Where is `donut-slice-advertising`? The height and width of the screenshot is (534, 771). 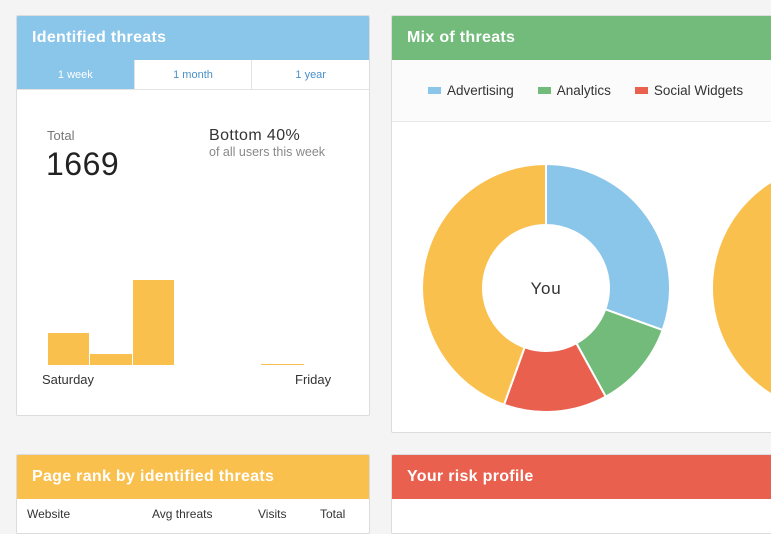
donut-slice-advertising is located at coordinates (608, 247).